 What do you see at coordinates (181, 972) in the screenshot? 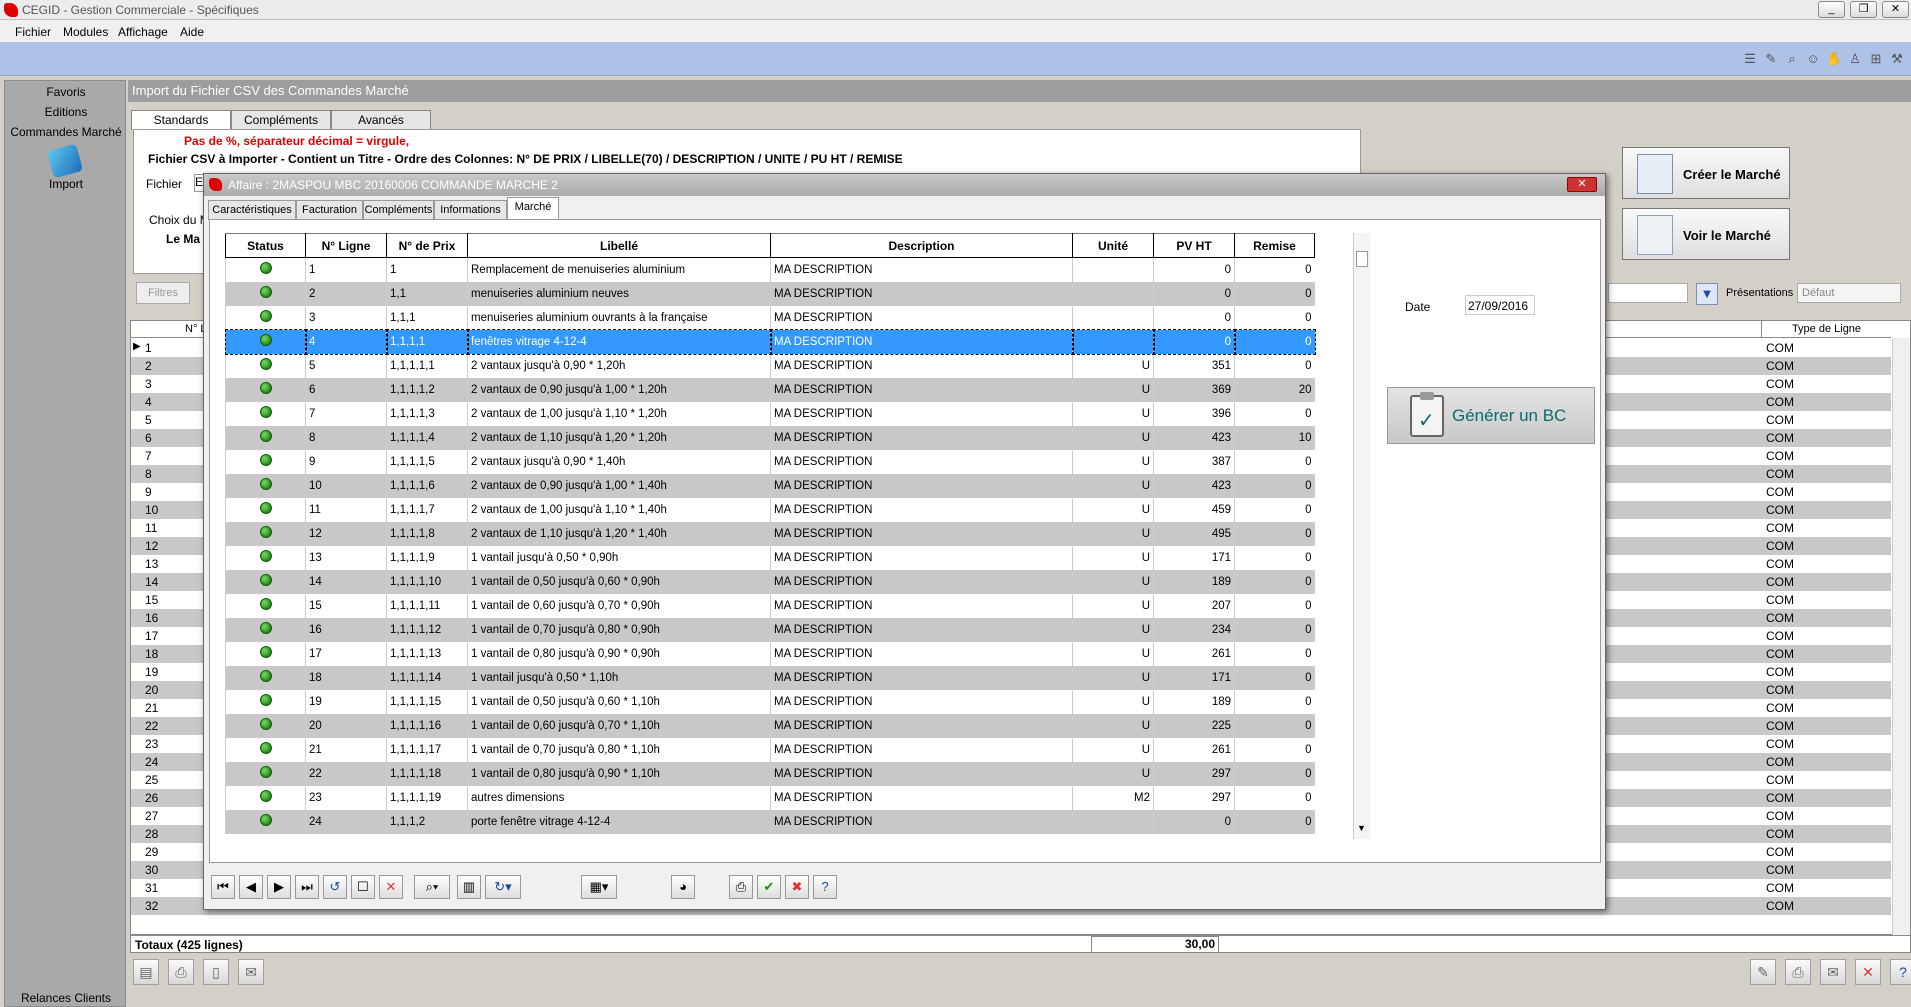
I see `print-icon: ⎙` at bounding box center [181, 972].